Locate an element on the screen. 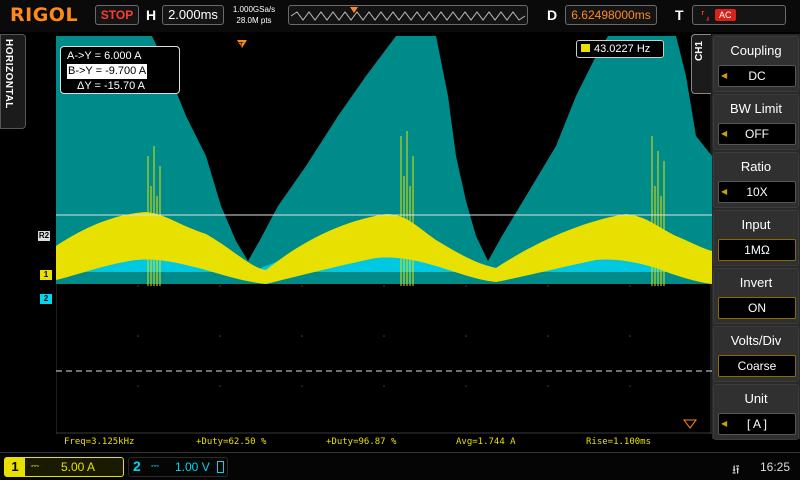 This screenshot has width=800, height=480. ch1-status: 1 ⎓ 5.00 A is located at coordinates (64, 467).